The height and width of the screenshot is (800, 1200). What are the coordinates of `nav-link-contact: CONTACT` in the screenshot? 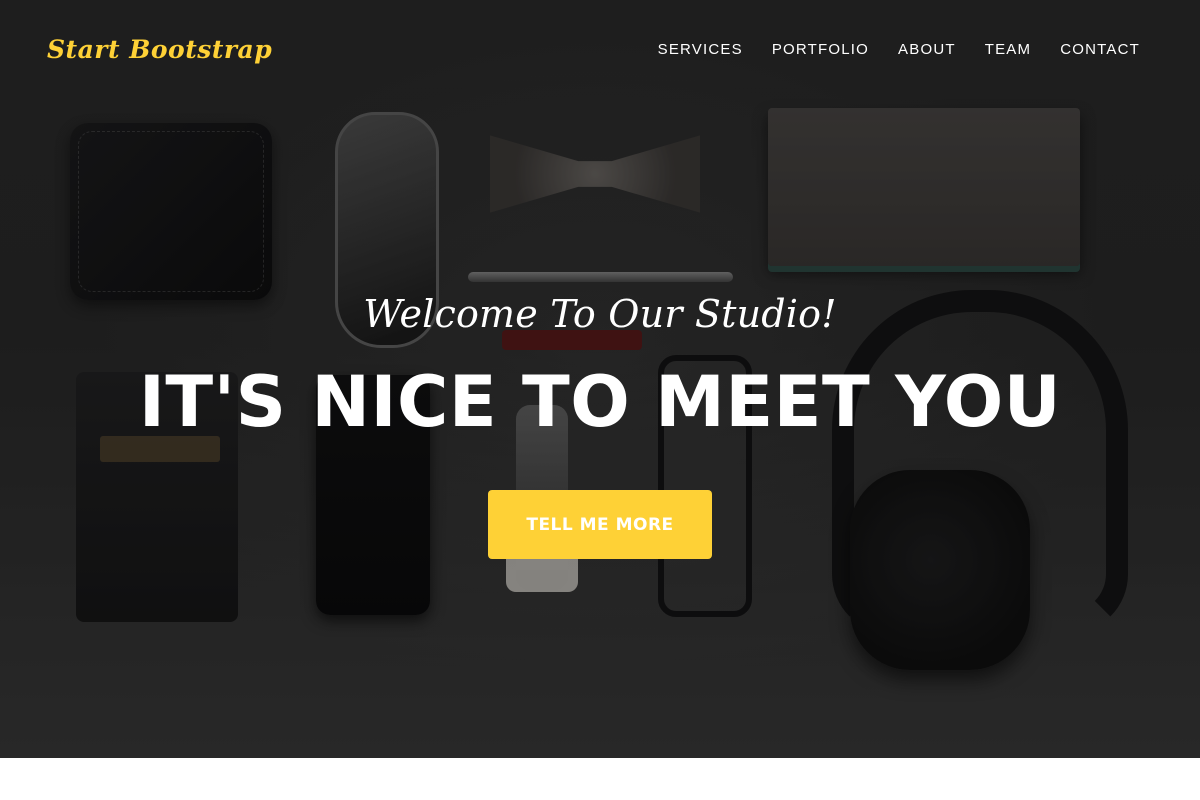 It's located at (1100, 49).